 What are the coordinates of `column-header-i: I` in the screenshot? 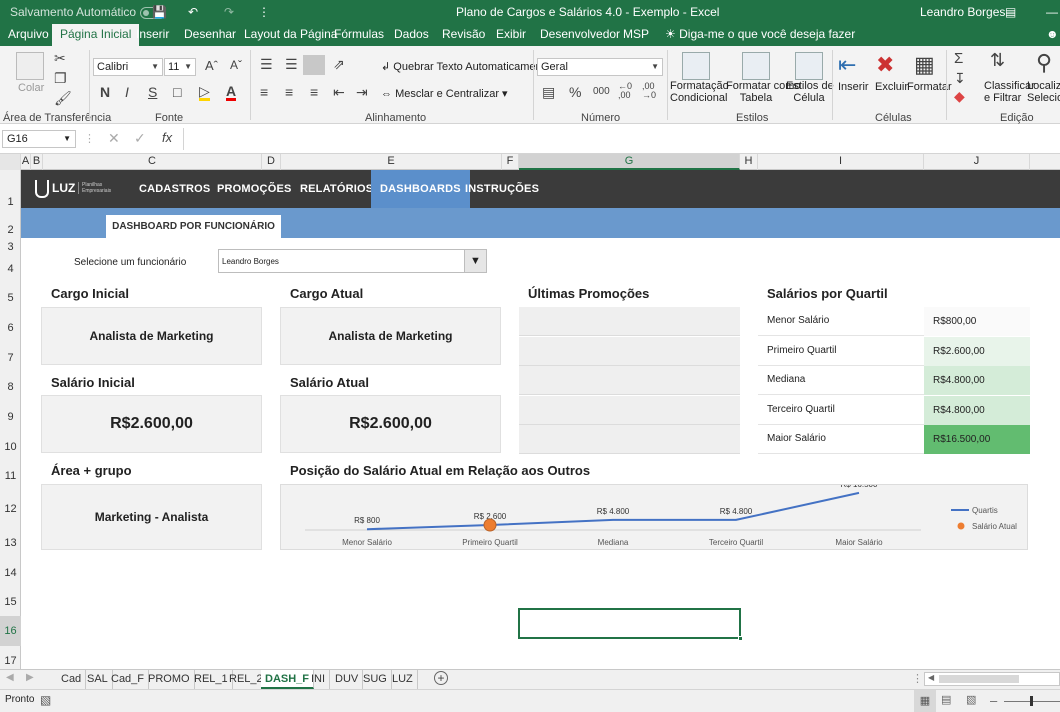 It's located at (841, 162).